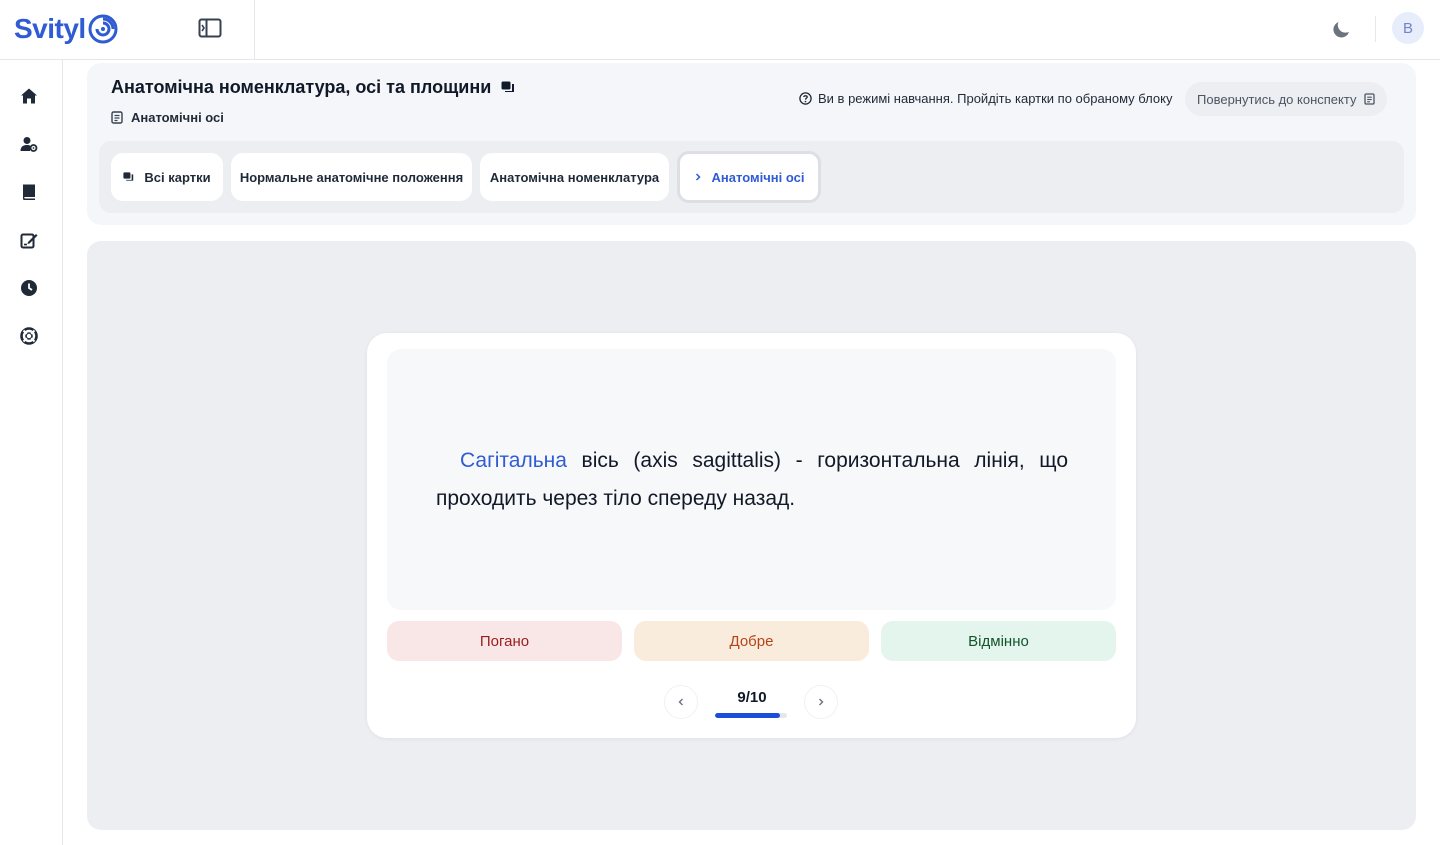 This screenshot has height=845, width=1440. What do you see at coordinates (805, 98) in the screenshot?
I see `help-circle-icon` at bounding box center [805, 98].